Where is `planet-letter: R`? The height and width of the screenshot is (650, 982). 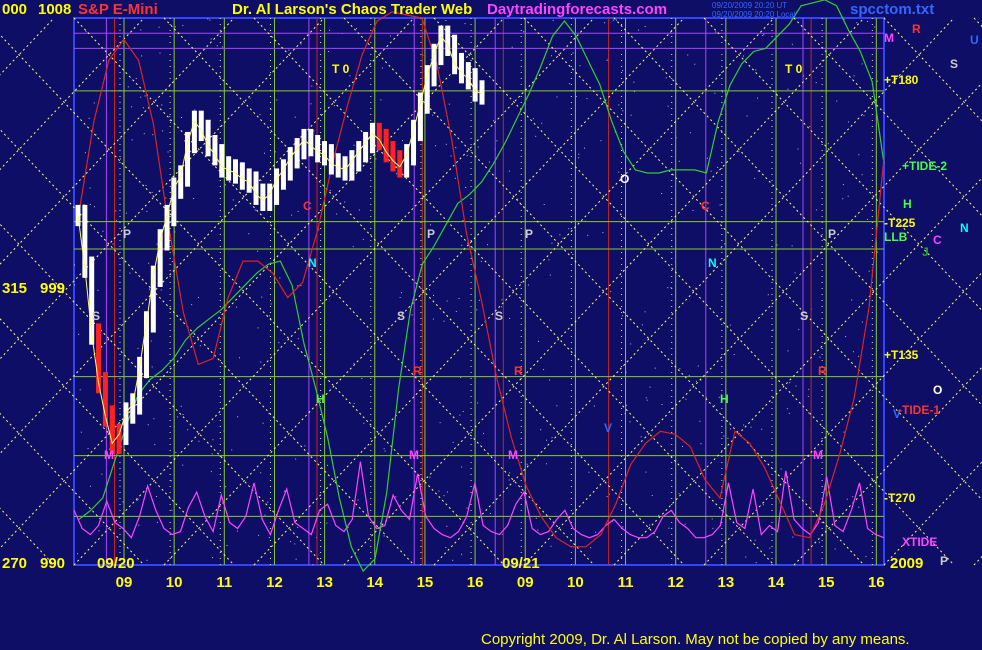 planet-letter: R is located at coordinates (417, 371).